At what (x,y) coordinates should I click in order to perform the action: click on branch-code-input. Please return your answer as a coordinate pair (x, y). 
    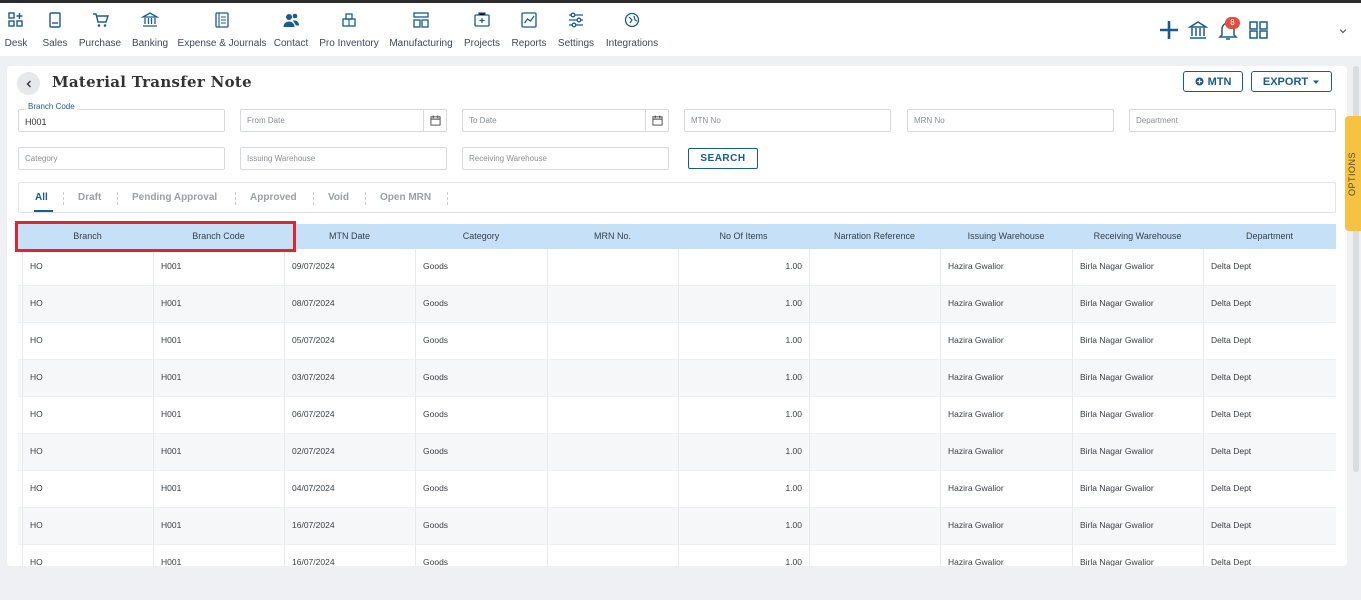
    Looking at the image, I should click on (121, 120).